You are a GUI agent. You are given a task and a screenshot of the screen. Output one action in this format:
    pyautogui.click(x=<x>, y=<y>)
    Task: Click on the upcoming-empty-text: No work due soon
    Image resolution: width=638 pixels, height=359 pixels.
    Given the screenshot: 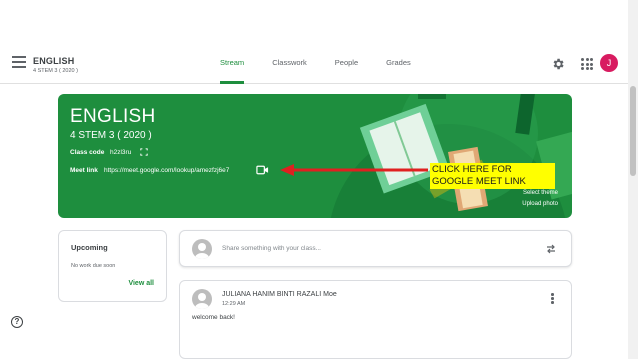 What is the action you would take?
    pyautogui.click(x=93, y=266)
    